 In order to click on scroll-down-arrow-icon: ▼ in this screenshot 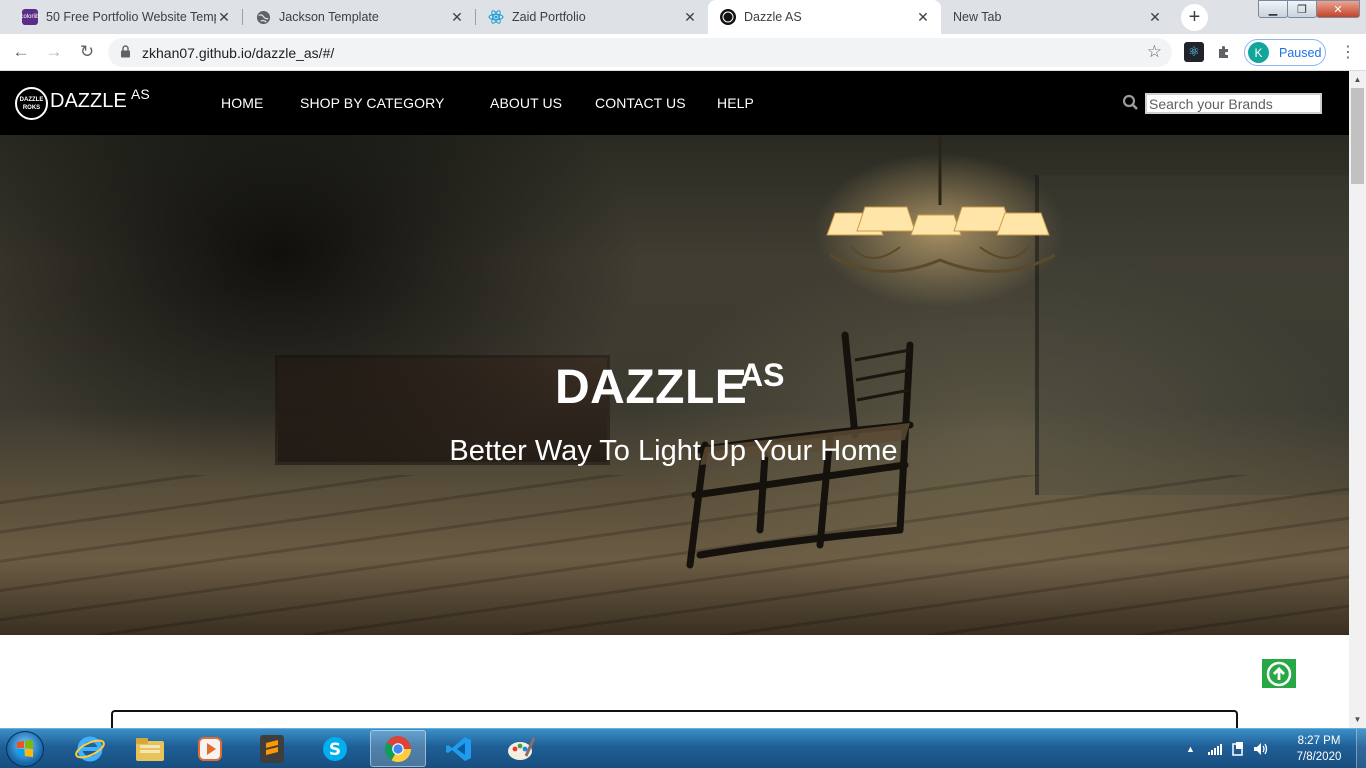, I will do `click(1357, 719)`.